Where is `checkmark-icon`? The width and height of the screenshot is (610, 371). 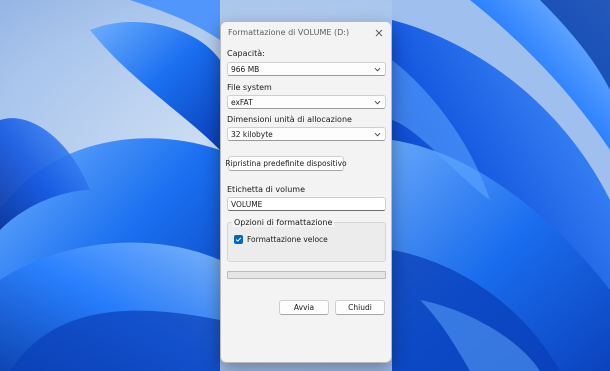 checkmark-icon is located at coordinates (238, 239).